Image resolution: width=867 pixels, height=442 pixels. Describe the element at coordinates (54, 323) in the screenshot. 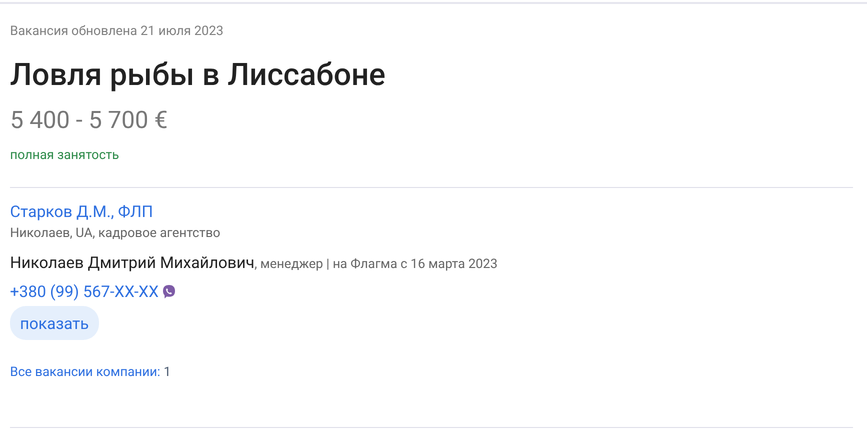

I see `show-phone-button: показать` at that location.